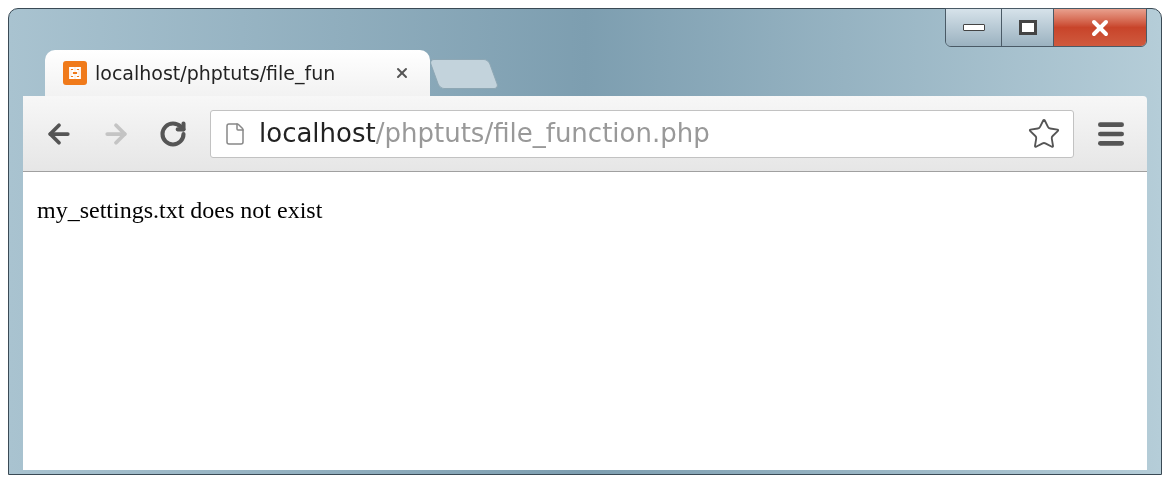 This screenshot has height=483, width=1170. I want to click on page-text: my_settings.txt does not exist, so click(180, 210).